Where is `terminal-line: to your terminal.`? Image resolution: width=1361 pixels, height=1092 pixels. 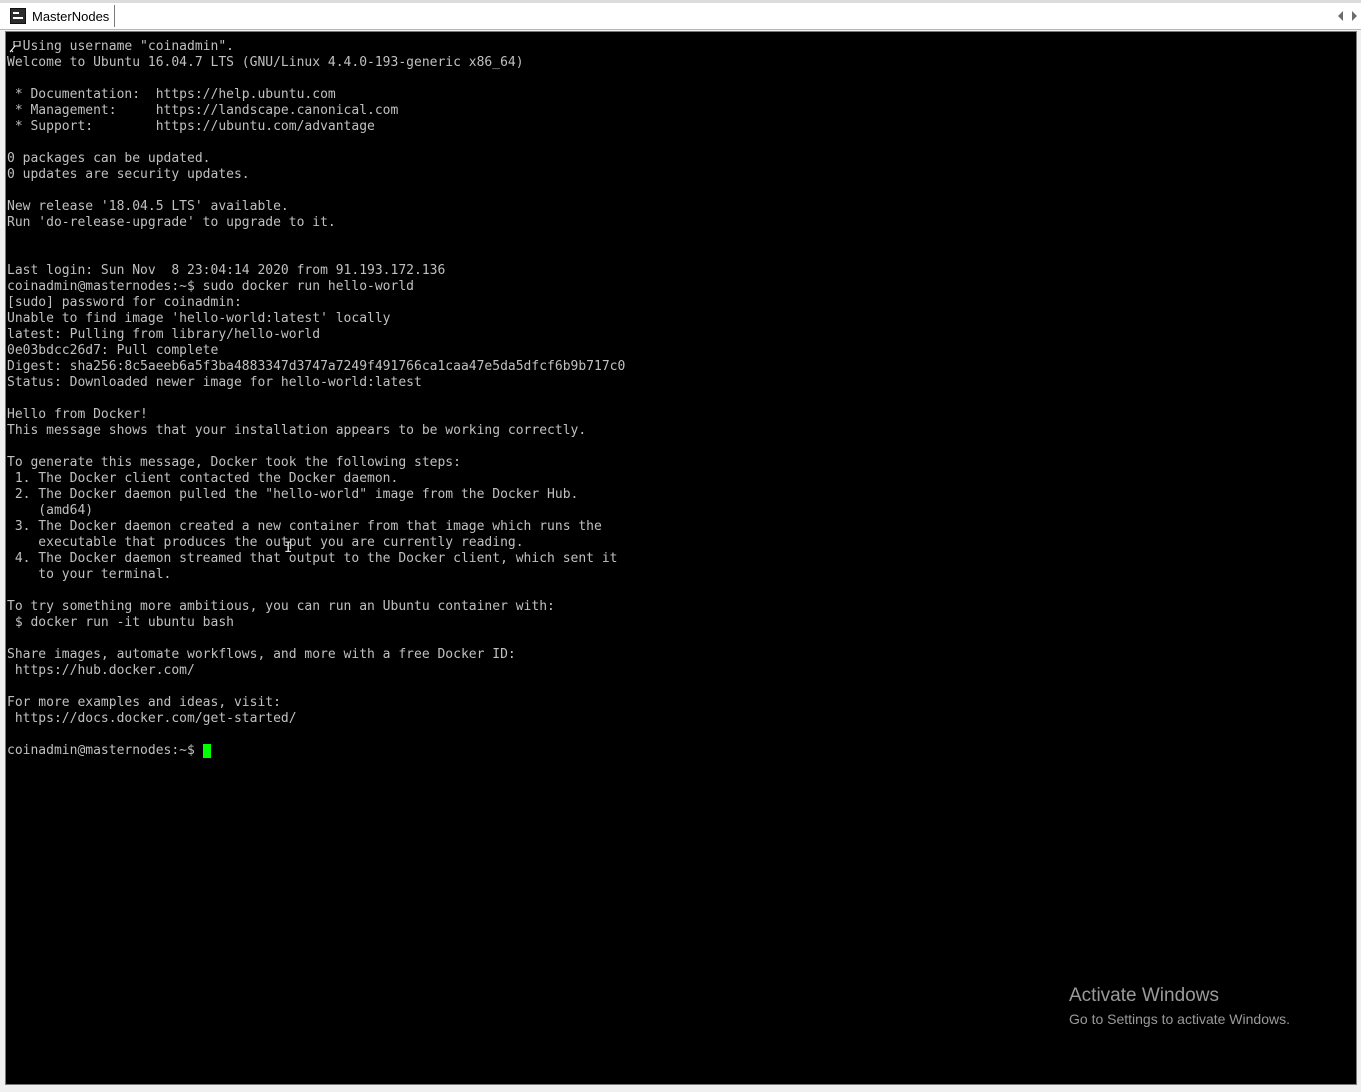
terminal-line: to your terminal. is located at coordinates (89, 574).